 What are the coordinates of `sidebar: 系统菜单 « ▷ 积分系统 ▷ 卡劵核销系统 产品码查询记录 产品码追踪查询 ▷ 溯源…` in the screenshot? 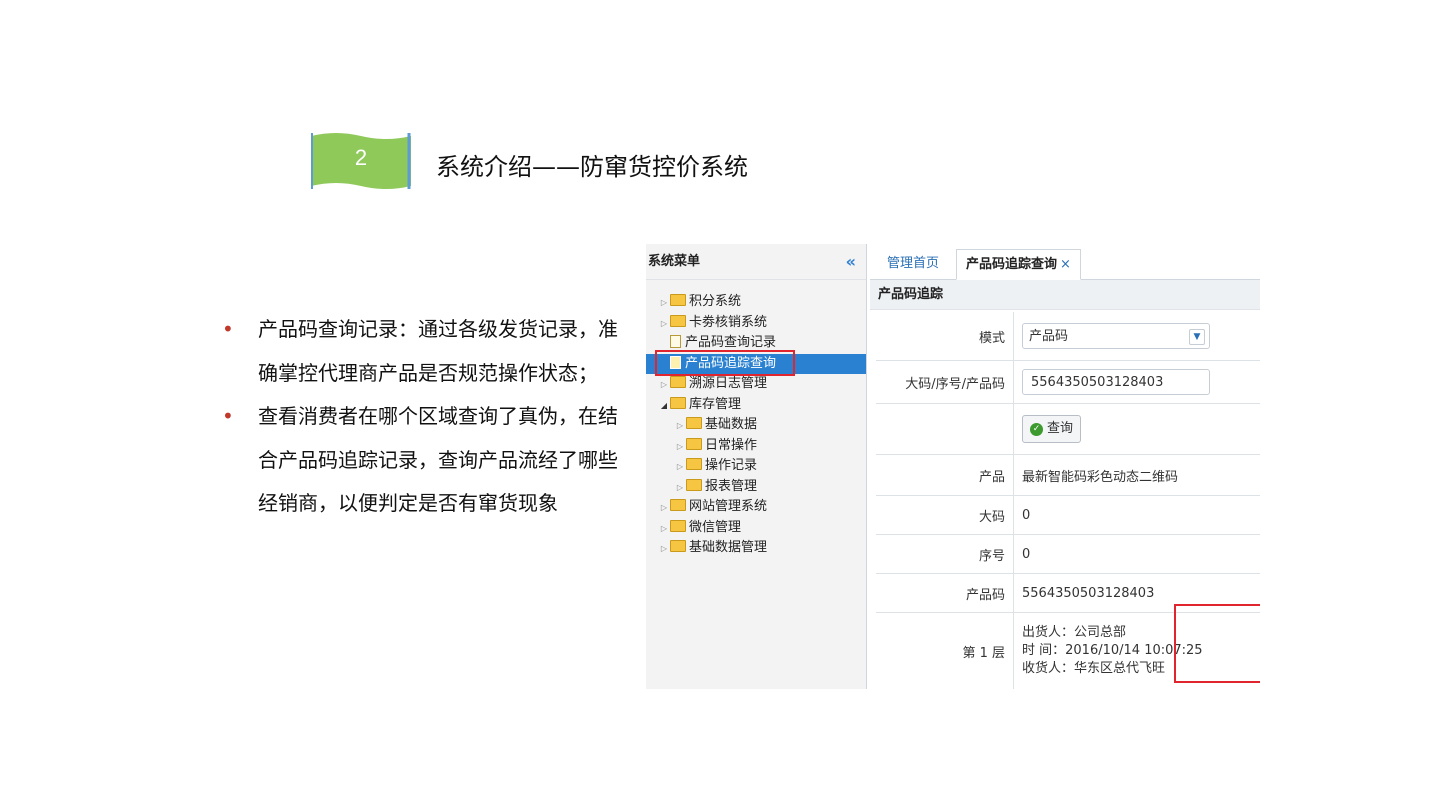 It's located at (756, 466).